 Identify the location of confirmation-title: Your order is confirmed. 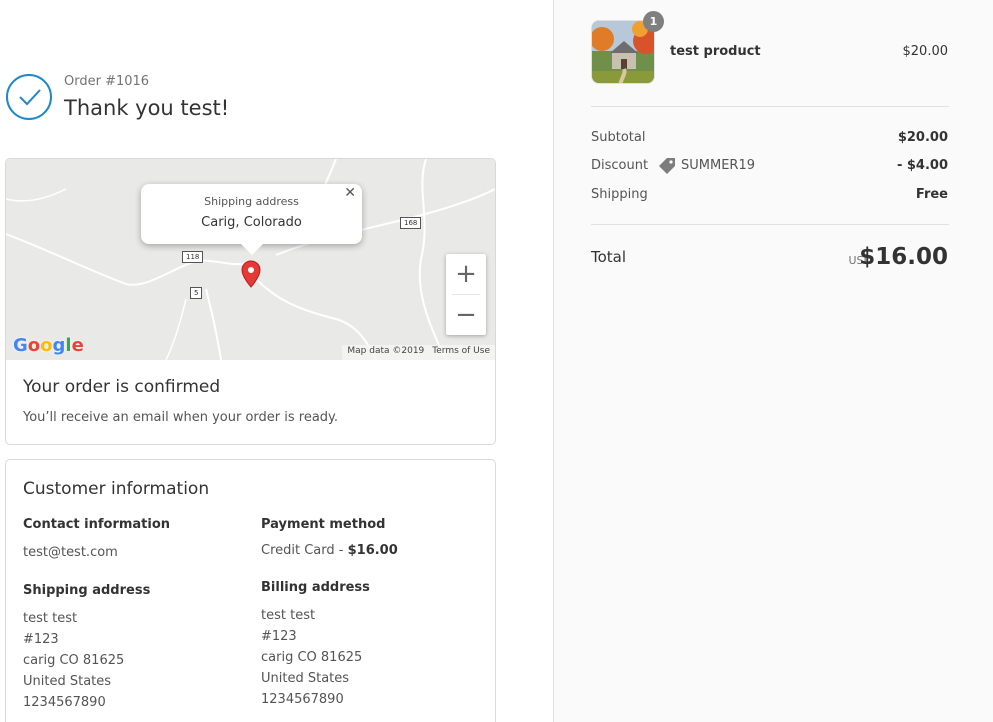
(122, 387).